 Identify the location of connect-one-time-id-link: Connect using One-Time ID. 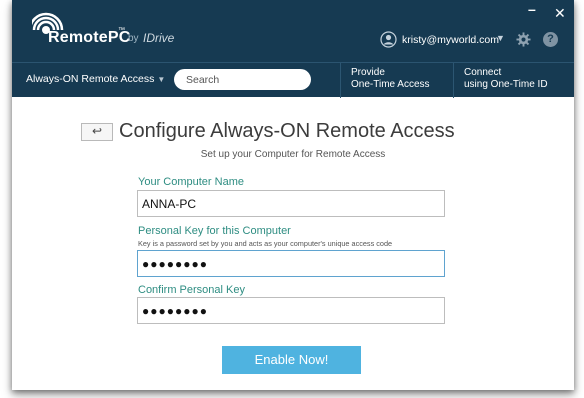
(506, 79).